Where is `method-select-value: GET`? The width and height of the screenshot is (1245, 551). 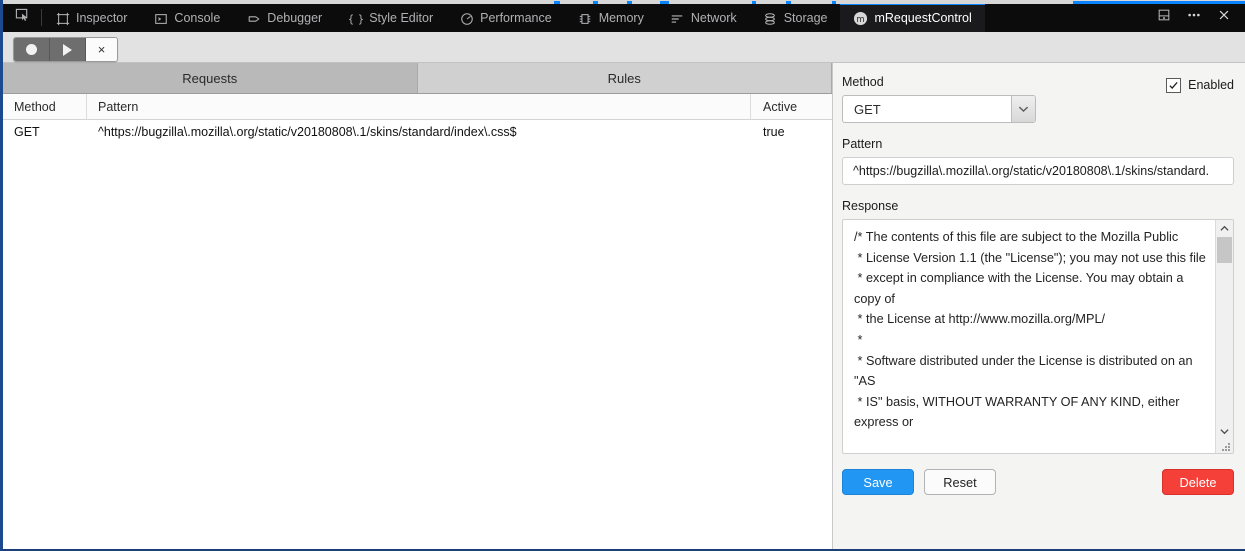 method-select-value: GET is located at coordinates (867, 109).